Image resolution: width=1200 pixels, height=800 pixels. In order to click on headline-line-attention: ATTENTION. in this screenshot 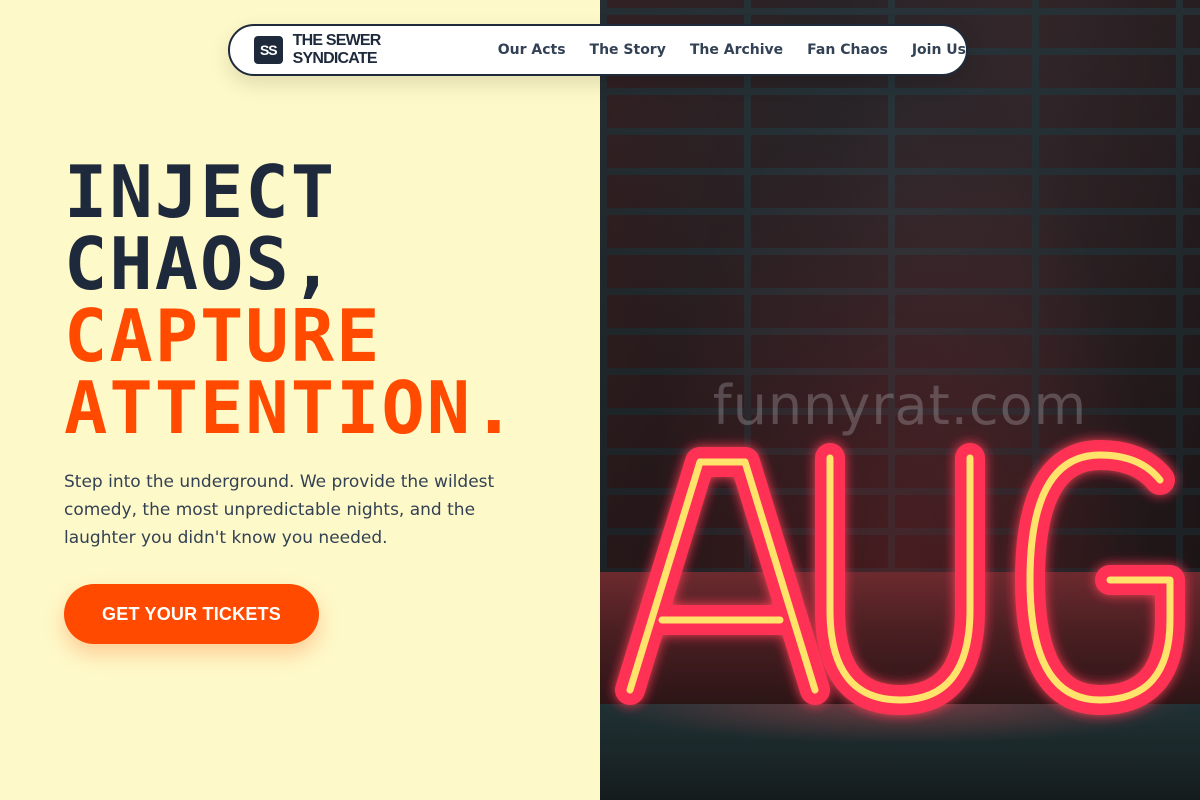, I will do `click(291, 408)`.